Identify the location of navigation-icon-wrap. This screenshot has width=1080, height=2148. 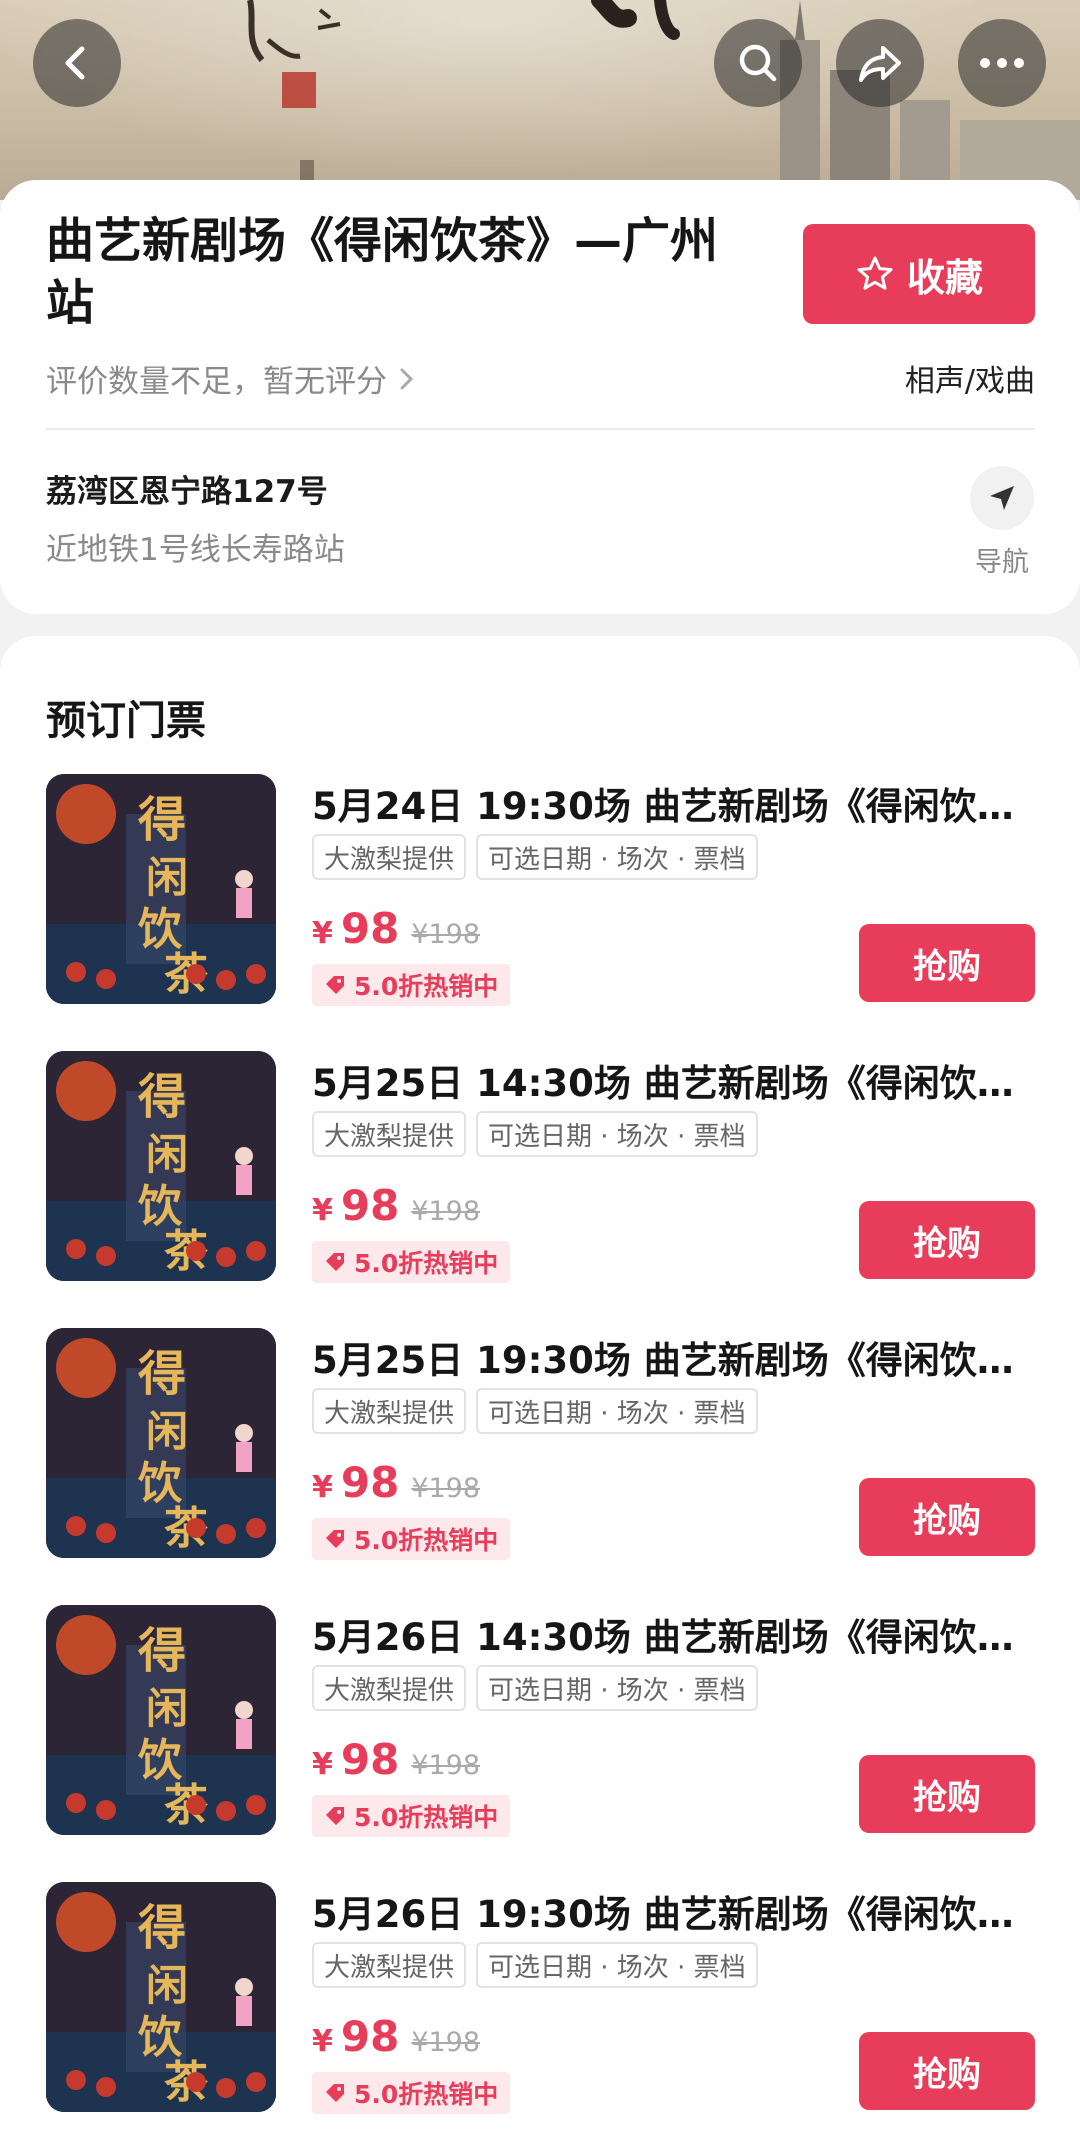
(1002, 498).